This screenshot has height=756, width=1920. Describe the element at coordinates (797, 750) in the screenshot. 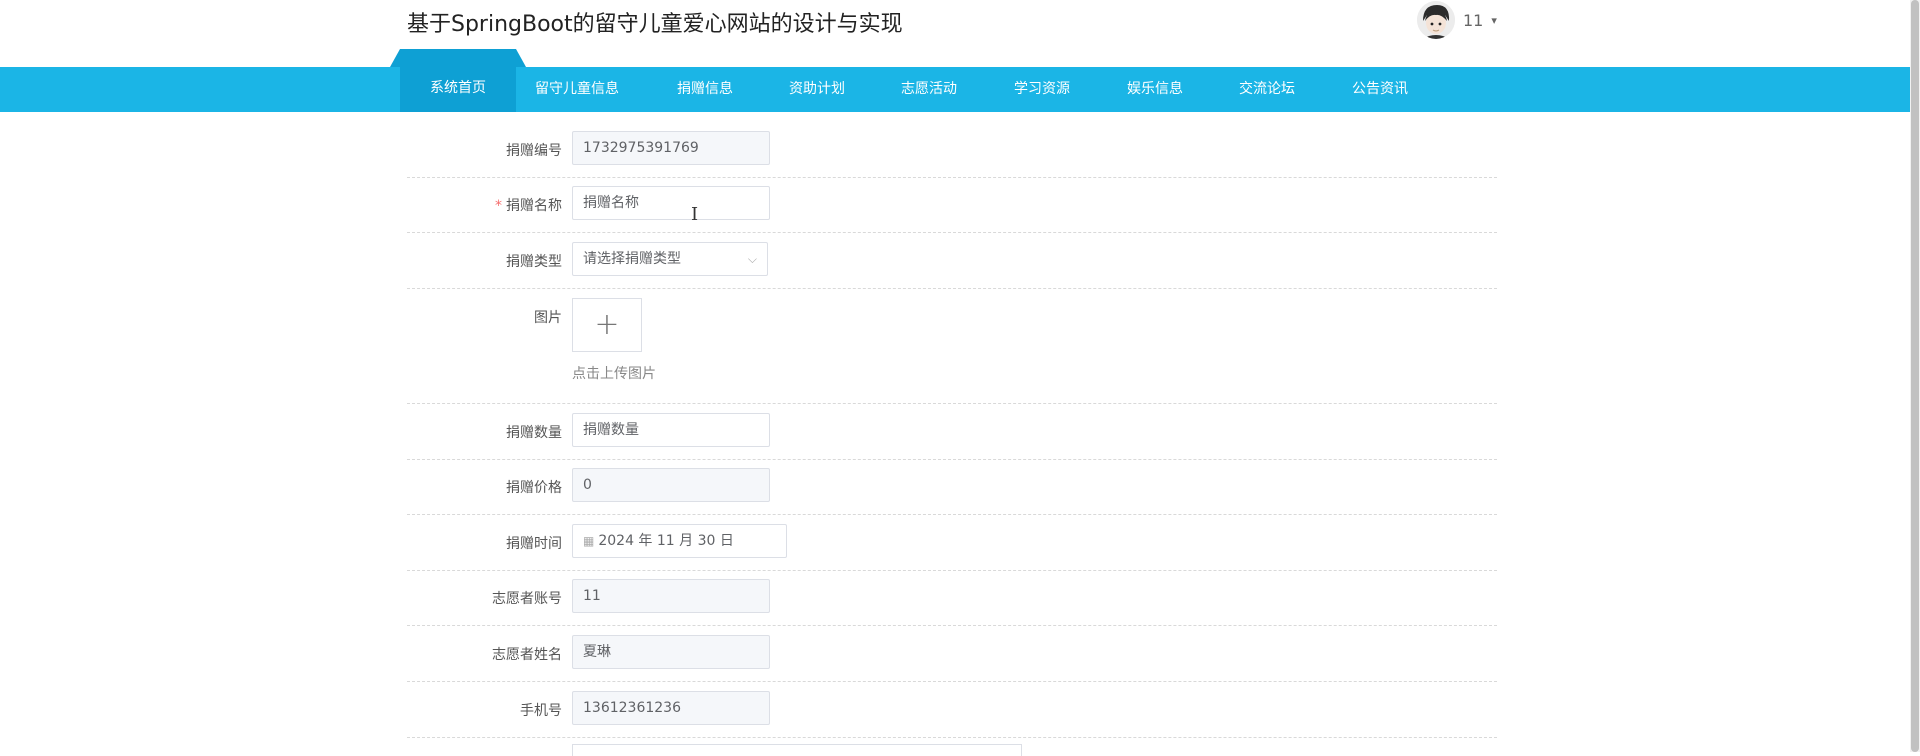

I see `next-field-partial` at that location.